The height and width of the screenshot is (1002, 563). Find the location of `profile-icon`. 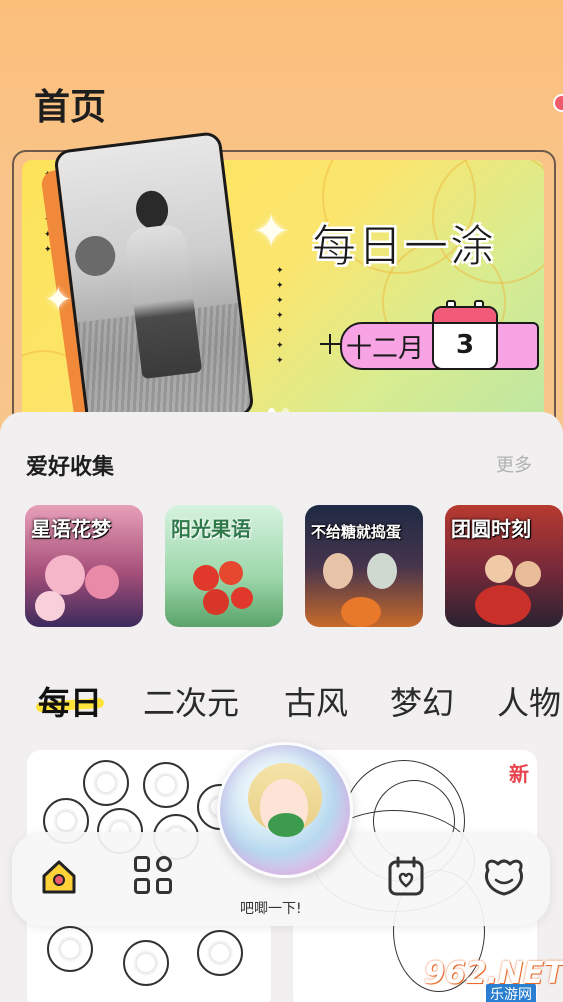

profile-icon is located at coordinates (504, 877).